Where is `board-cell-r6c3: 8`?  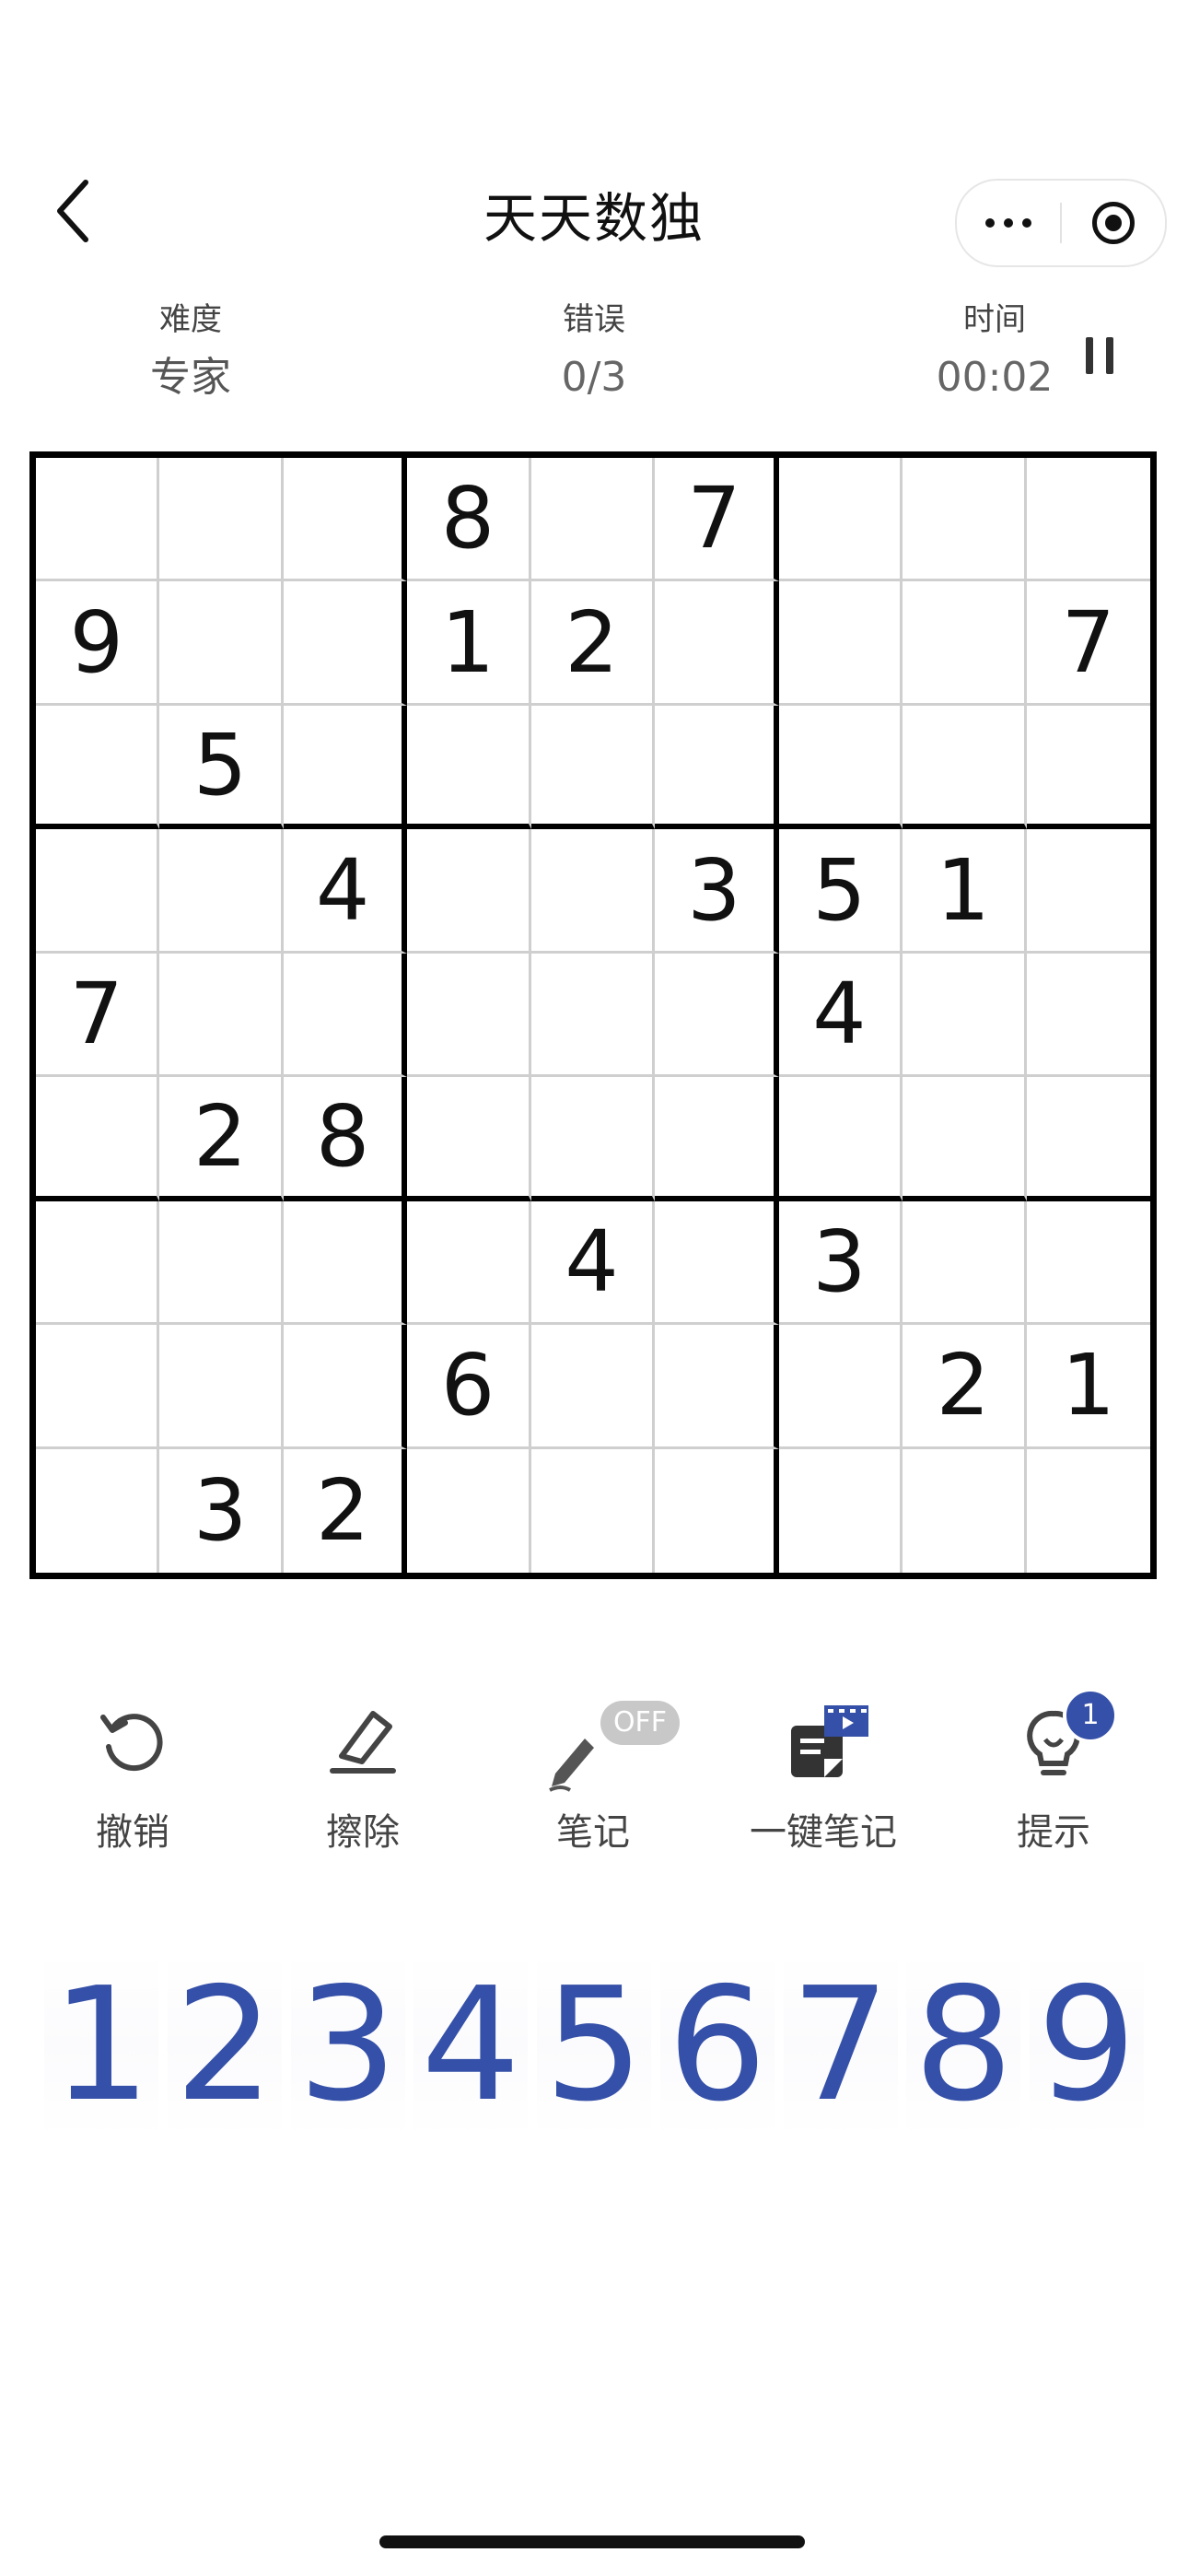 board-cell-r6c3: 8 is located at coordinates (345, 1139).